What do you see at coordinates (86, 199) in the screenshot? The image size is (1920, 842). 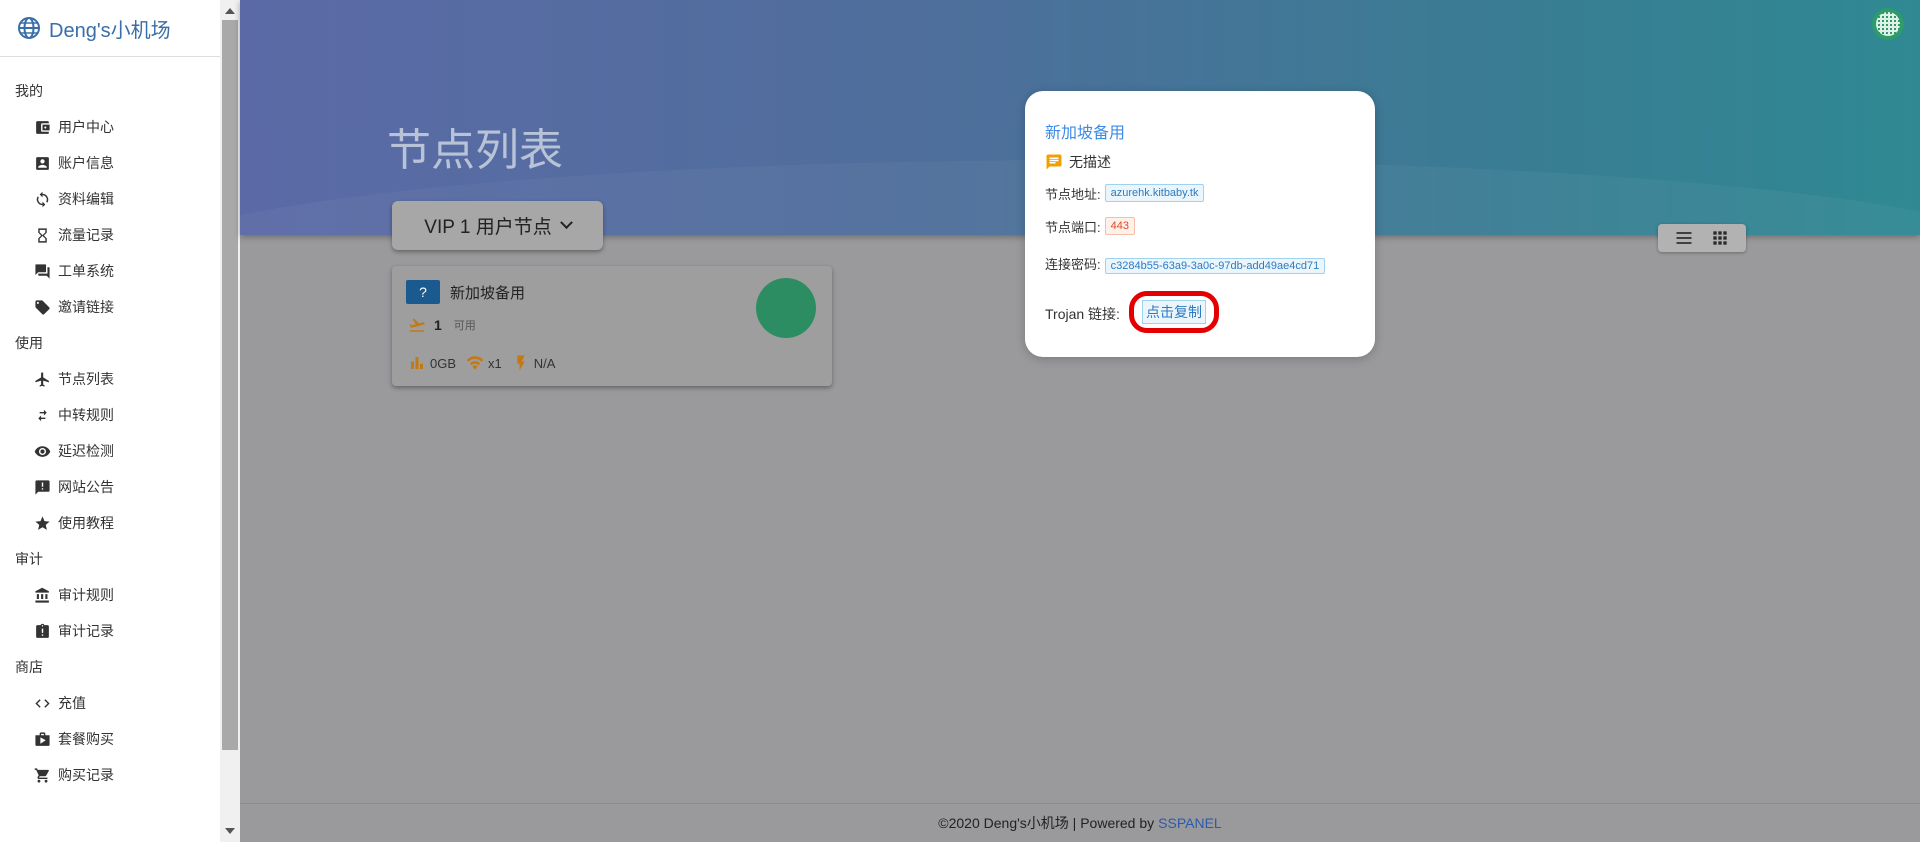 I see `sidebar-item-label: 资料编辑` at bounding box center [86, 199].